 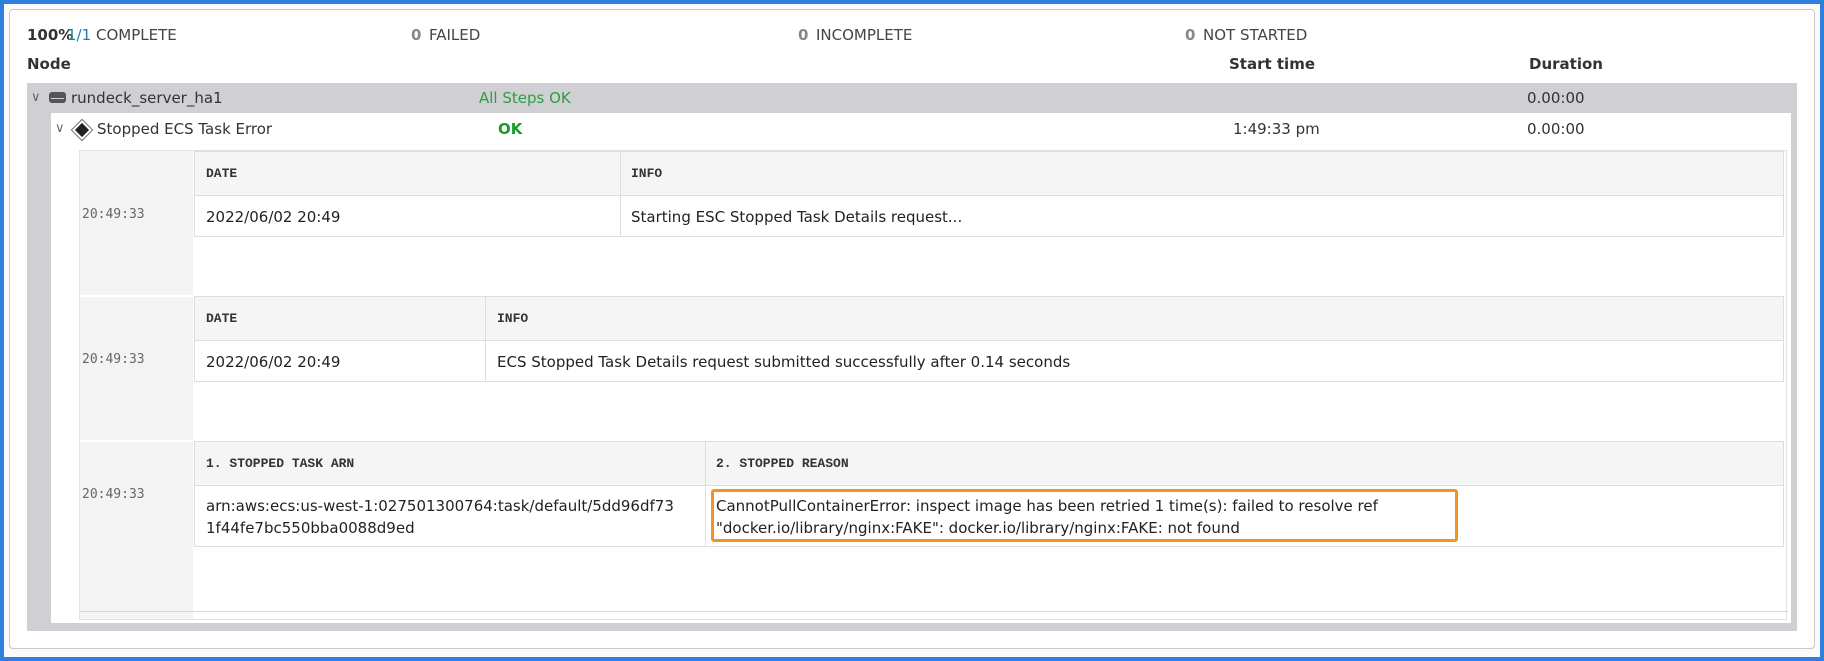 What do you see at coordinates (1566, 64) in the screenshot?
I see `column-header-duration: Duration` at bounding box center [1566, 64].